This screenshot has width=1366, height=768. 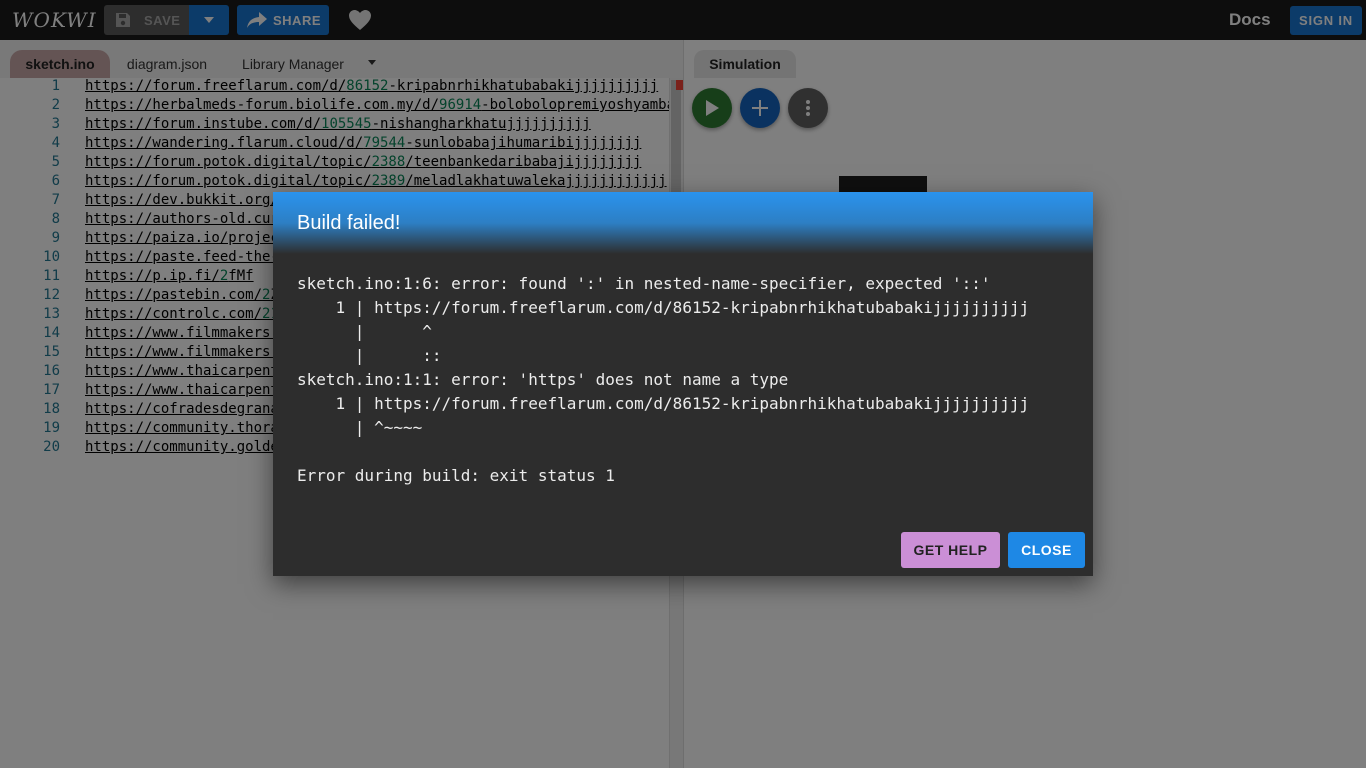 What do you see at coordinates (349, 223) in the screenshot?
I see `dialog-title: Build failed!` at bounding box center [349, 223].